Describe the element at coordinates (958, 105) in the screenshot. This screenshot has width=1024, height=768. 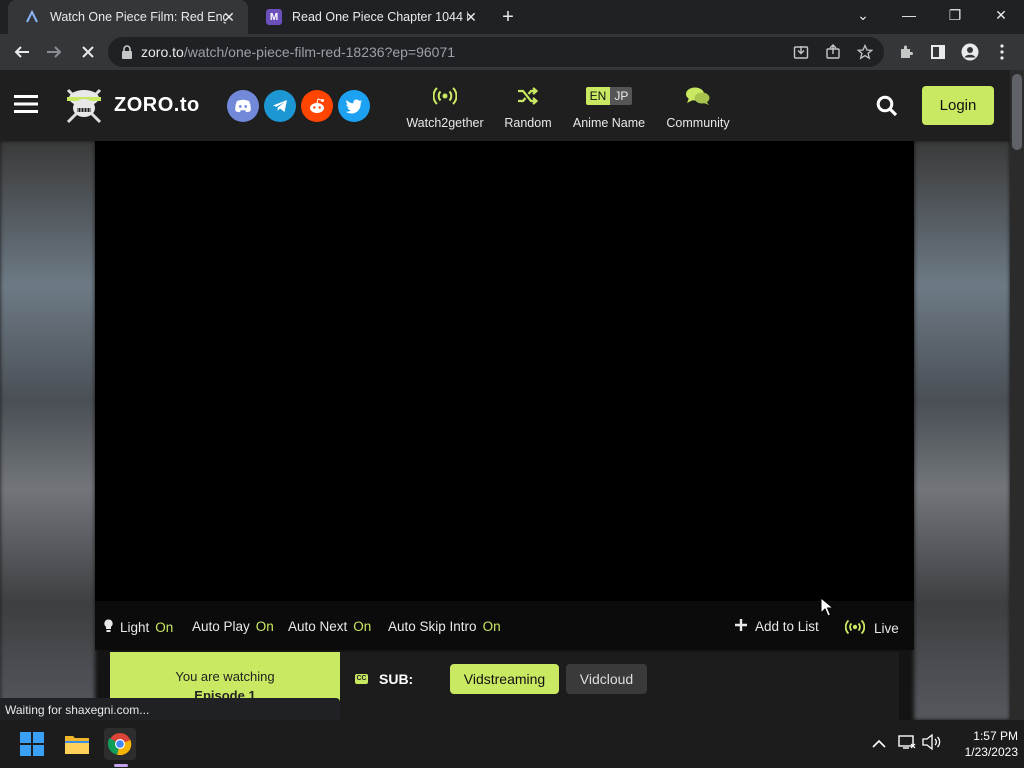
I see `login-button: Login` at that location.